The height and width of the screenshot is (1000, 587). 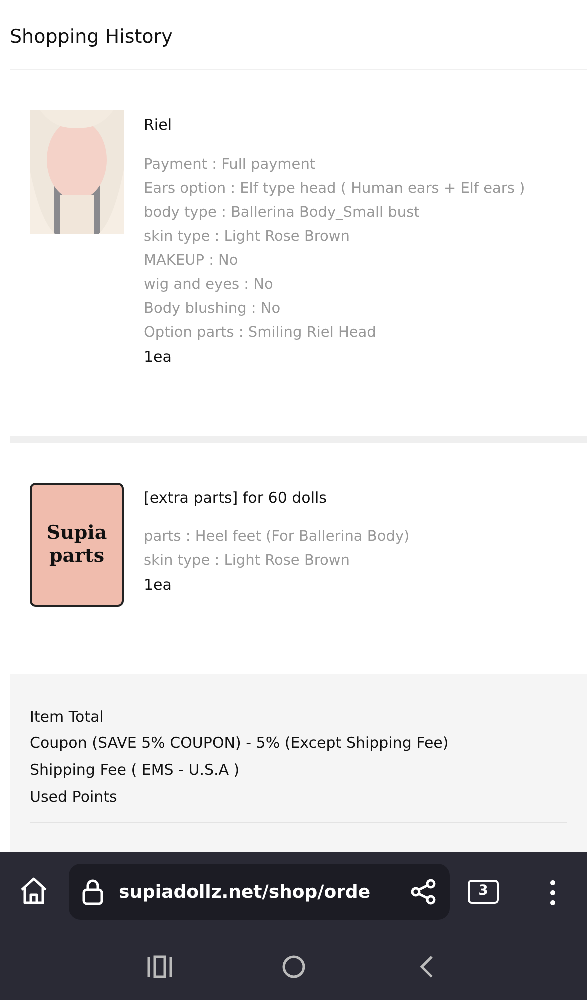 I want to click on option-text: wig and eyes : No, so click(x=209, y=285).